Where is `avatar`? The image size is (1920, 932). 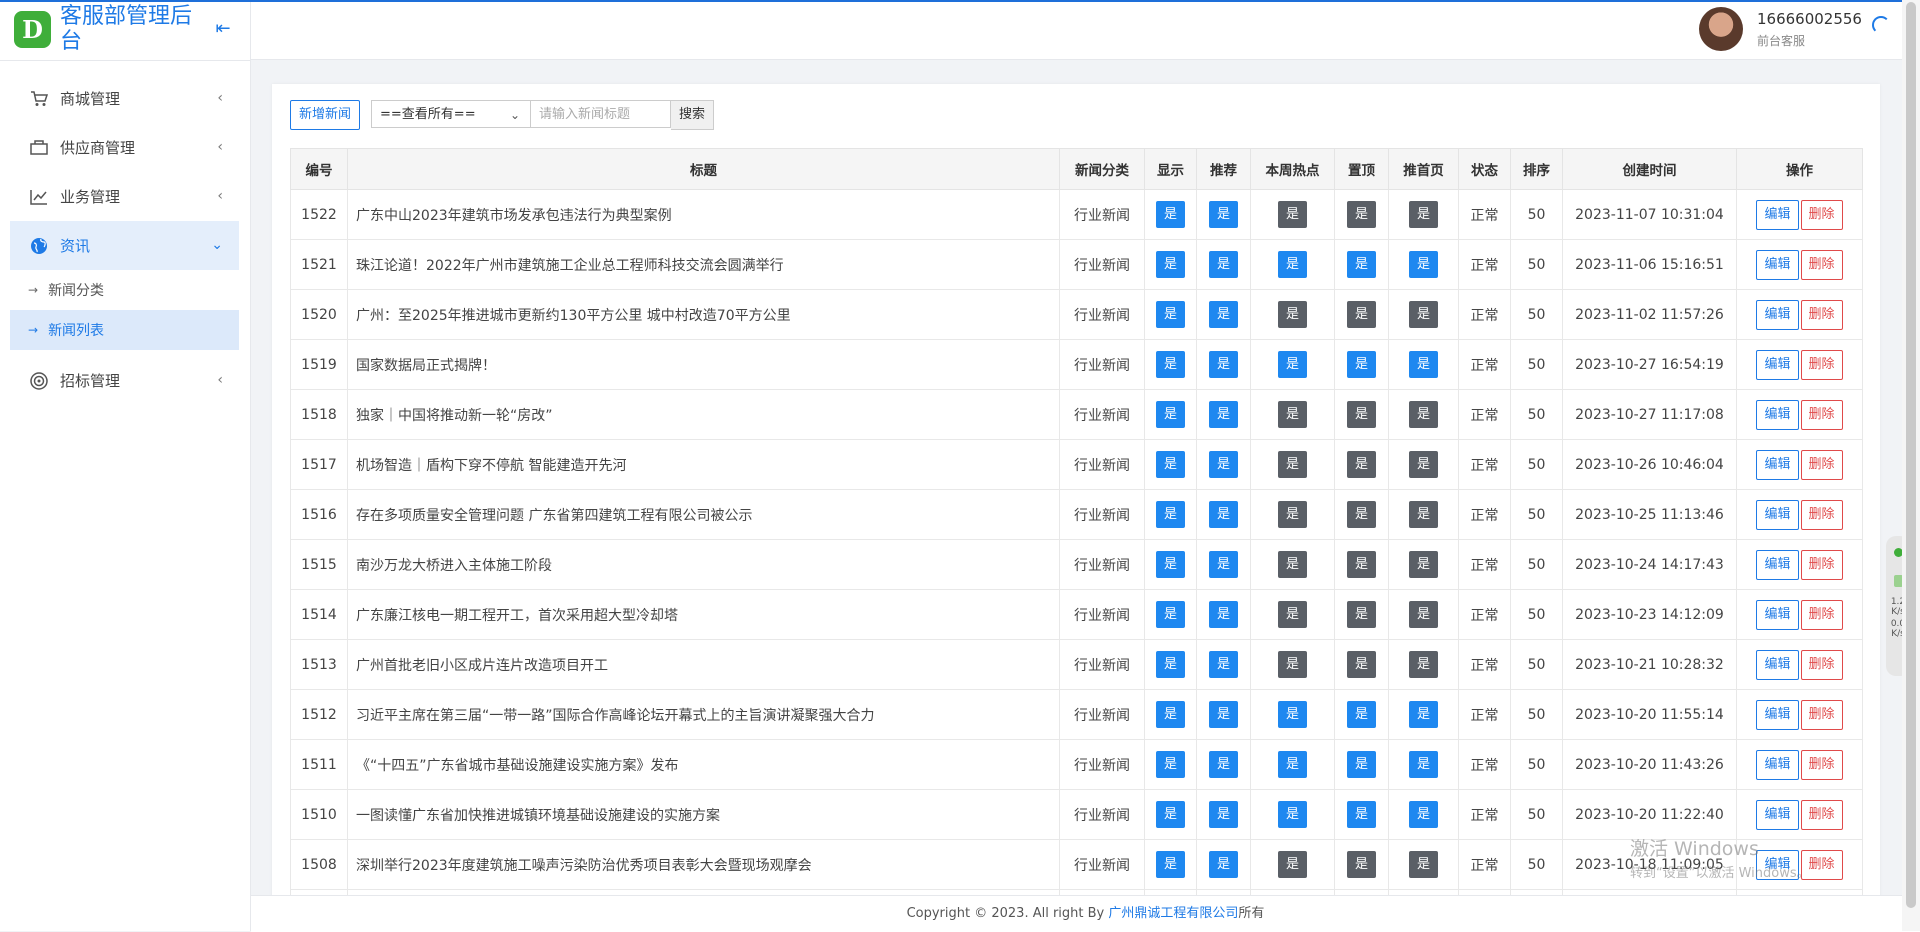 avatar is located at coordinates (1721, 29).